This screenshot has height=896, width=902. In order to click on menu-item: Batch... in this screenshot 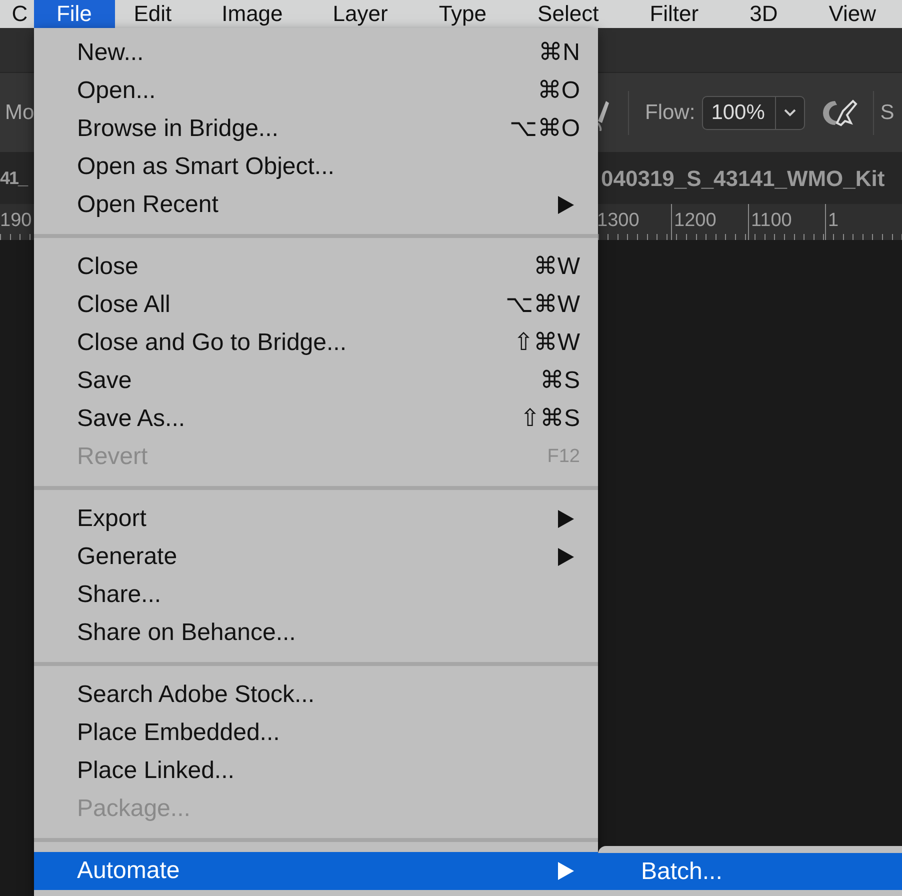, I will do `click(750, 871)`.